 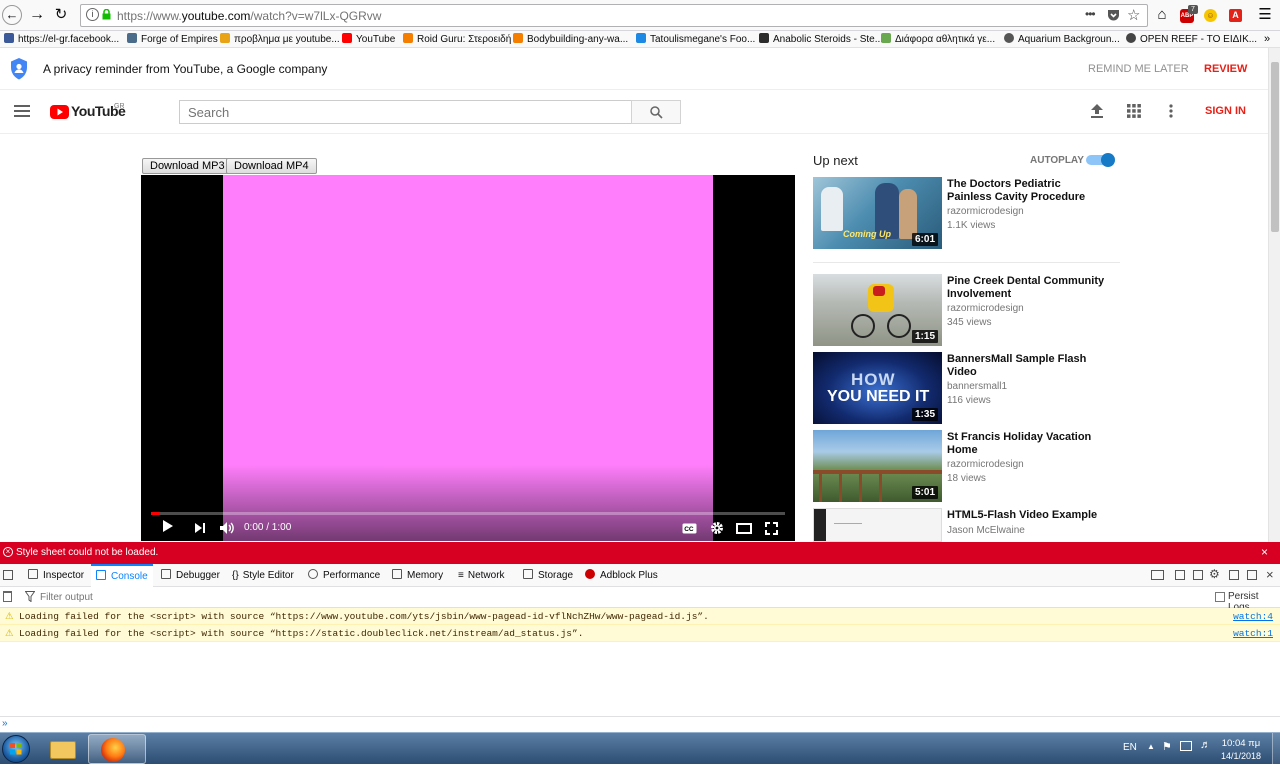 I want to click on console-input: », so click(x=640, y=724).